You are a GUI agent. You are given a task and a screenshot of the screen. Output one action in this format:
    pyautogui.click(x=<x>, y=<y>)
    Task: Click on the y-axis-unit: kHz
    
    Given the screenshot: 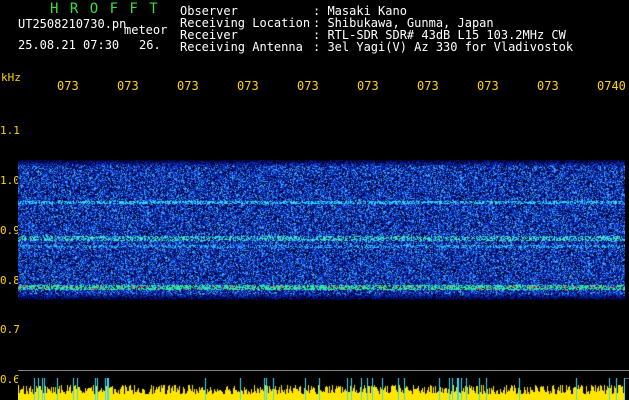 What is the action you would take?
    pyautogui.click(x=11, y=77)
    